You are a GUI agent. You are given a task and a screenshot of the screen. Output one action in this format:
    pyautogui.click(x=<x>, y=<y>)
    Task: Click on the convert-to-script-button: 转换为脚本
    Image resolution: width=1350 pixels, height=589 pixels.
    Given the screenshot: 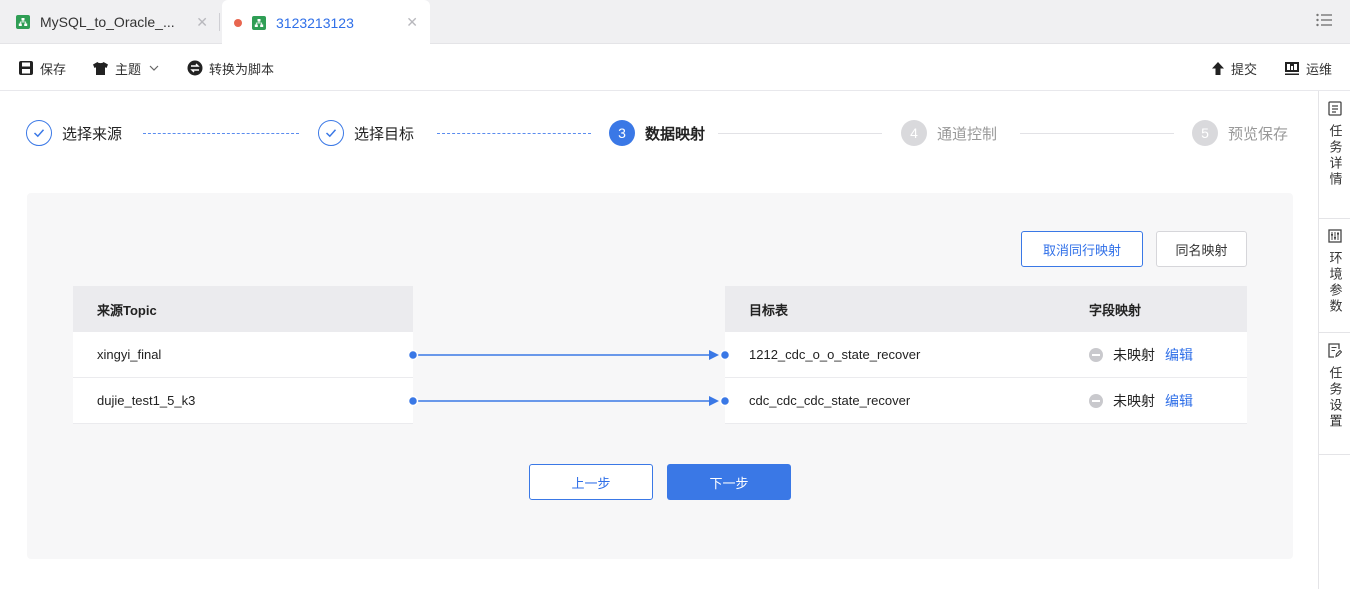 What is the action you would take?
    pyautogui.click(x=230, y=68)
    